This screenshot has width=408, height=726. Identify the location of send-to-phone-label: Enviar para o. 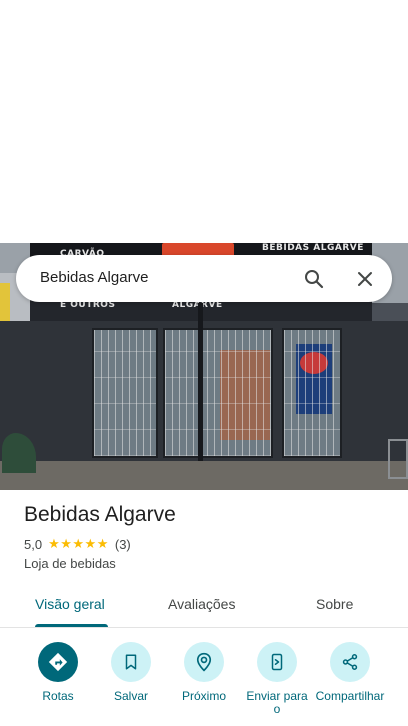
(277, 702).